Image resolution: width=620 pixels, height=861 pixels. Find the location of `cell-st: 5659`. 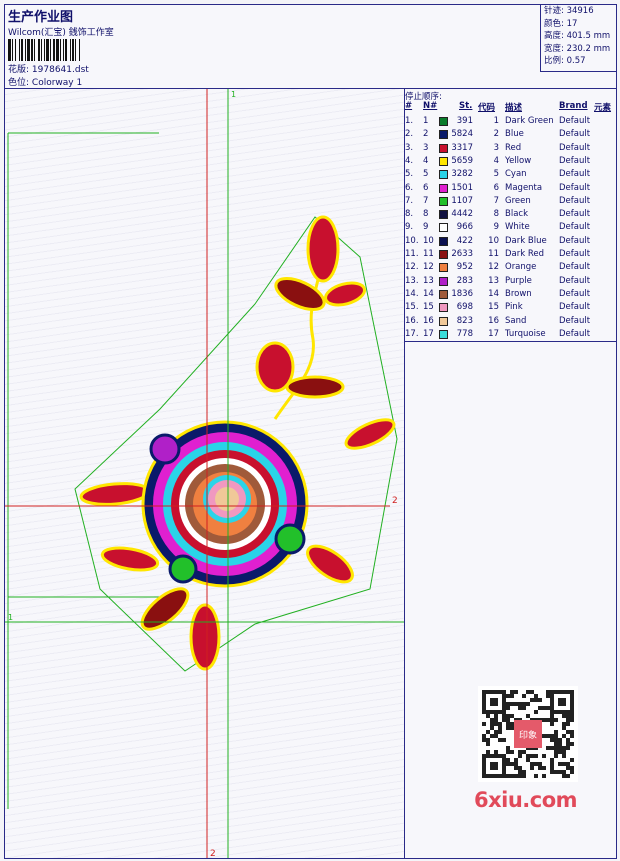

cell-st: 5659 is located at coordinates (462, 160).